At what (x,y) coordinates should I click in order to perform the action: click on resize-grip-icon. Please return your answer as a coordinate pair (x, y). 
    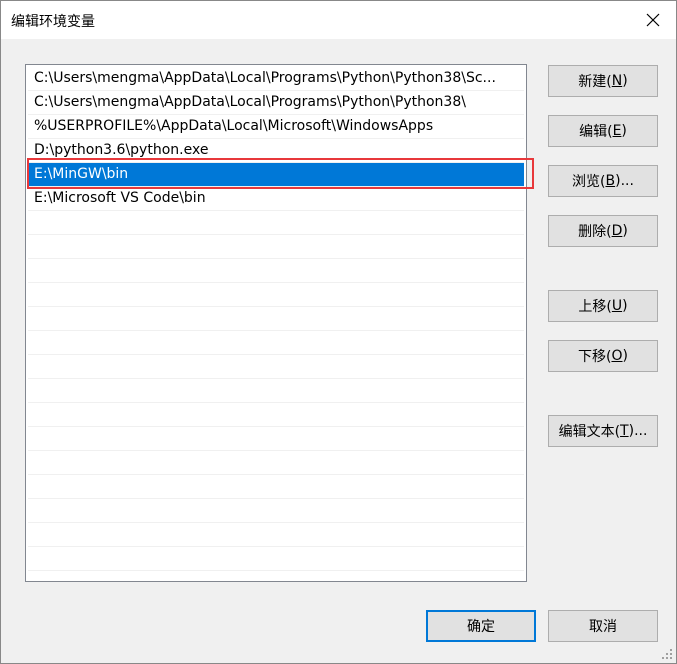
    Looking at the image, I should click on (667, 654).